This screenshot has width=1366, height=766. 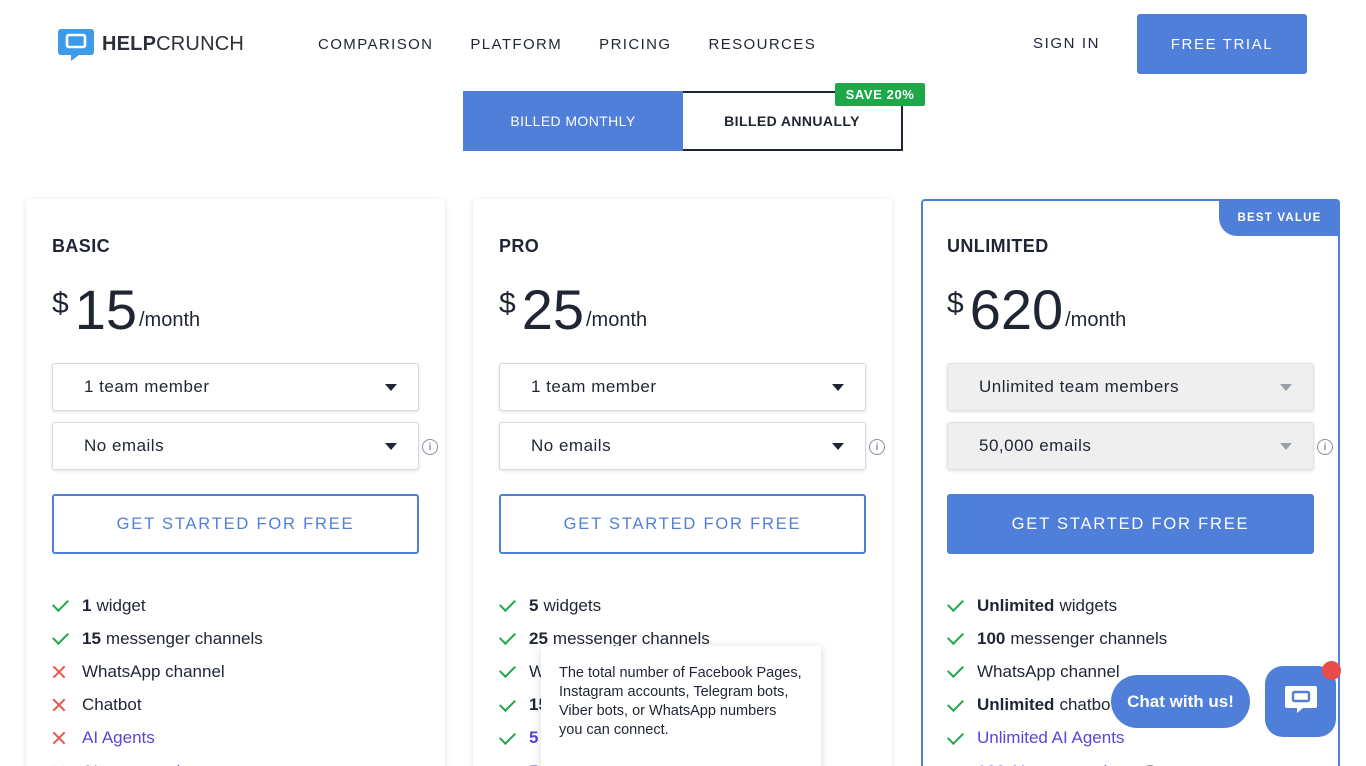 I want to click on plan-name: BASIC, so click(x=81, y=246).